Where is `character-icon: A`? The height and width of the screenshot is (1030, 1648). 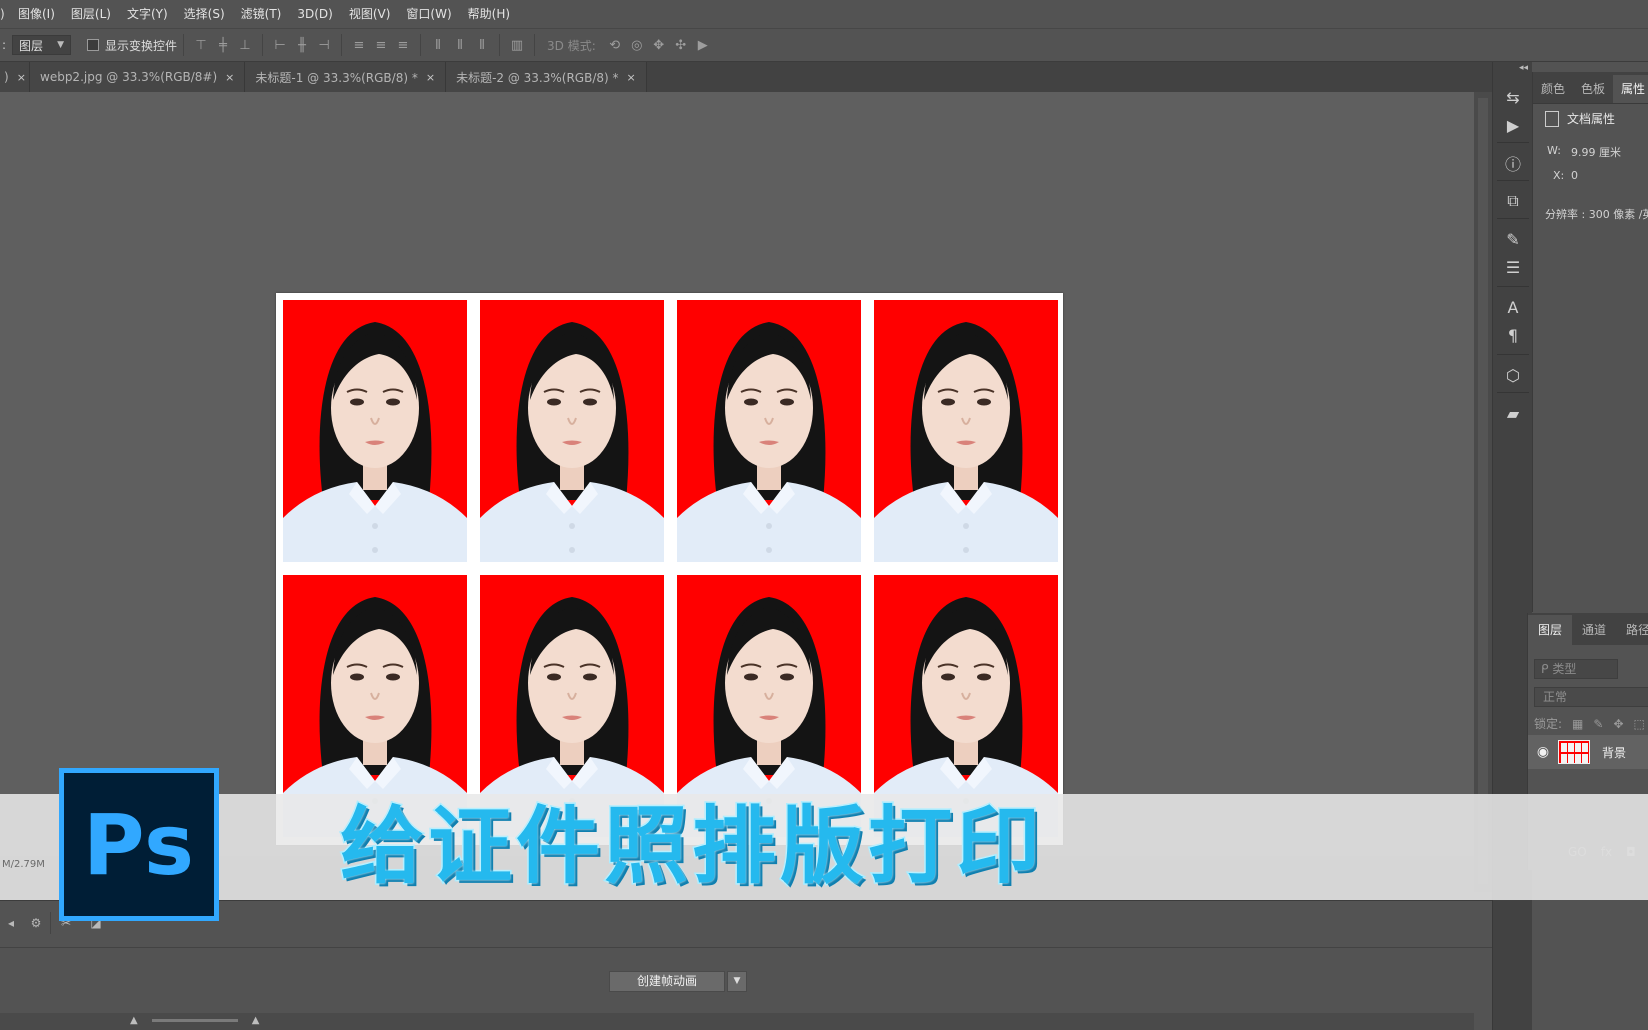
character-icon: A is located at coordinates (1513, 307).